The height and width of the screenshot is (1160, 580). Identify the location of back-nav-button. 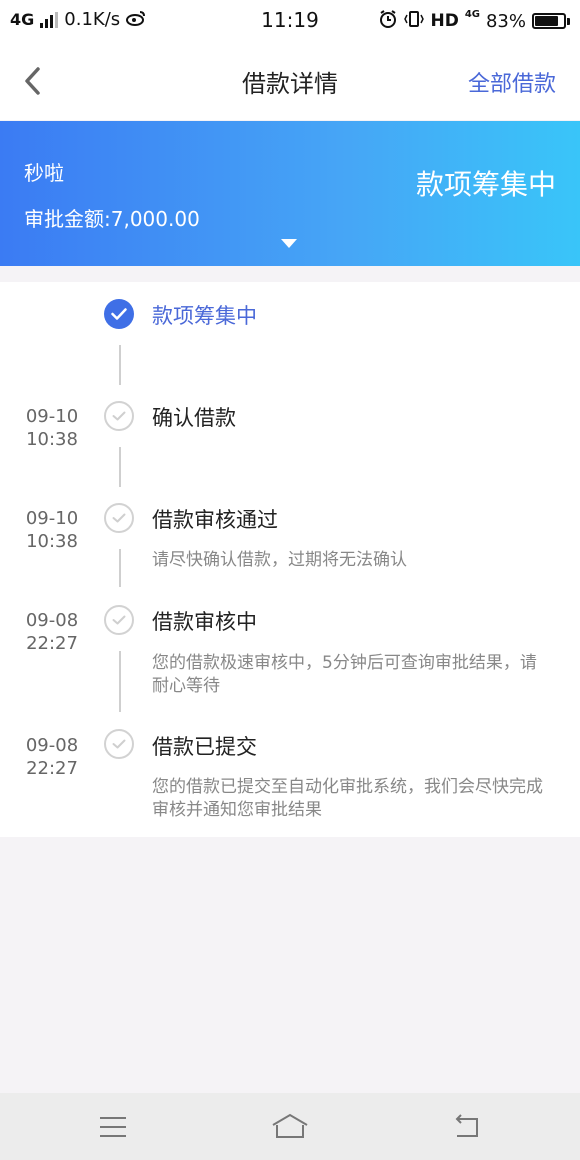
(467, 1127).